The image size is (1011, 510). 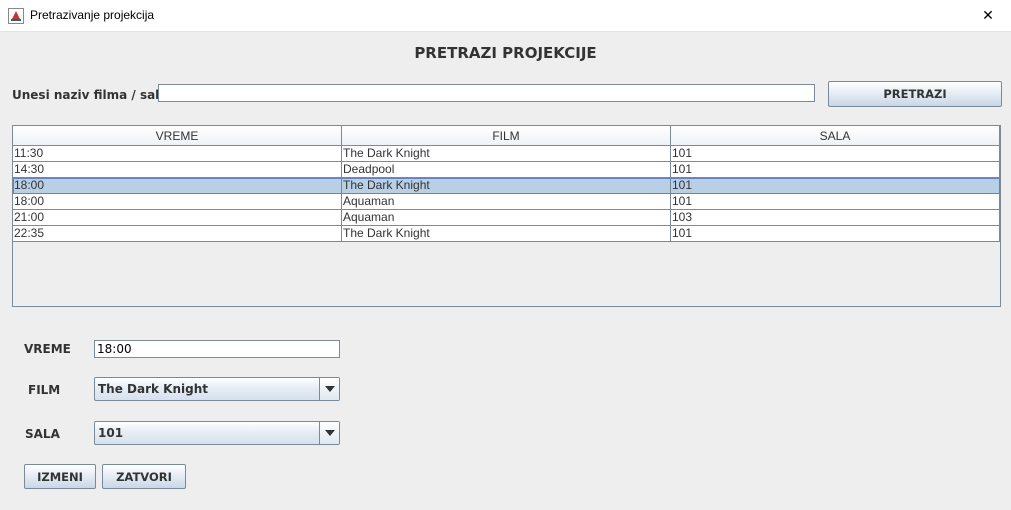 I want to click on table-row: 14:30 Deadpool 101, so click(x=506, y=170).